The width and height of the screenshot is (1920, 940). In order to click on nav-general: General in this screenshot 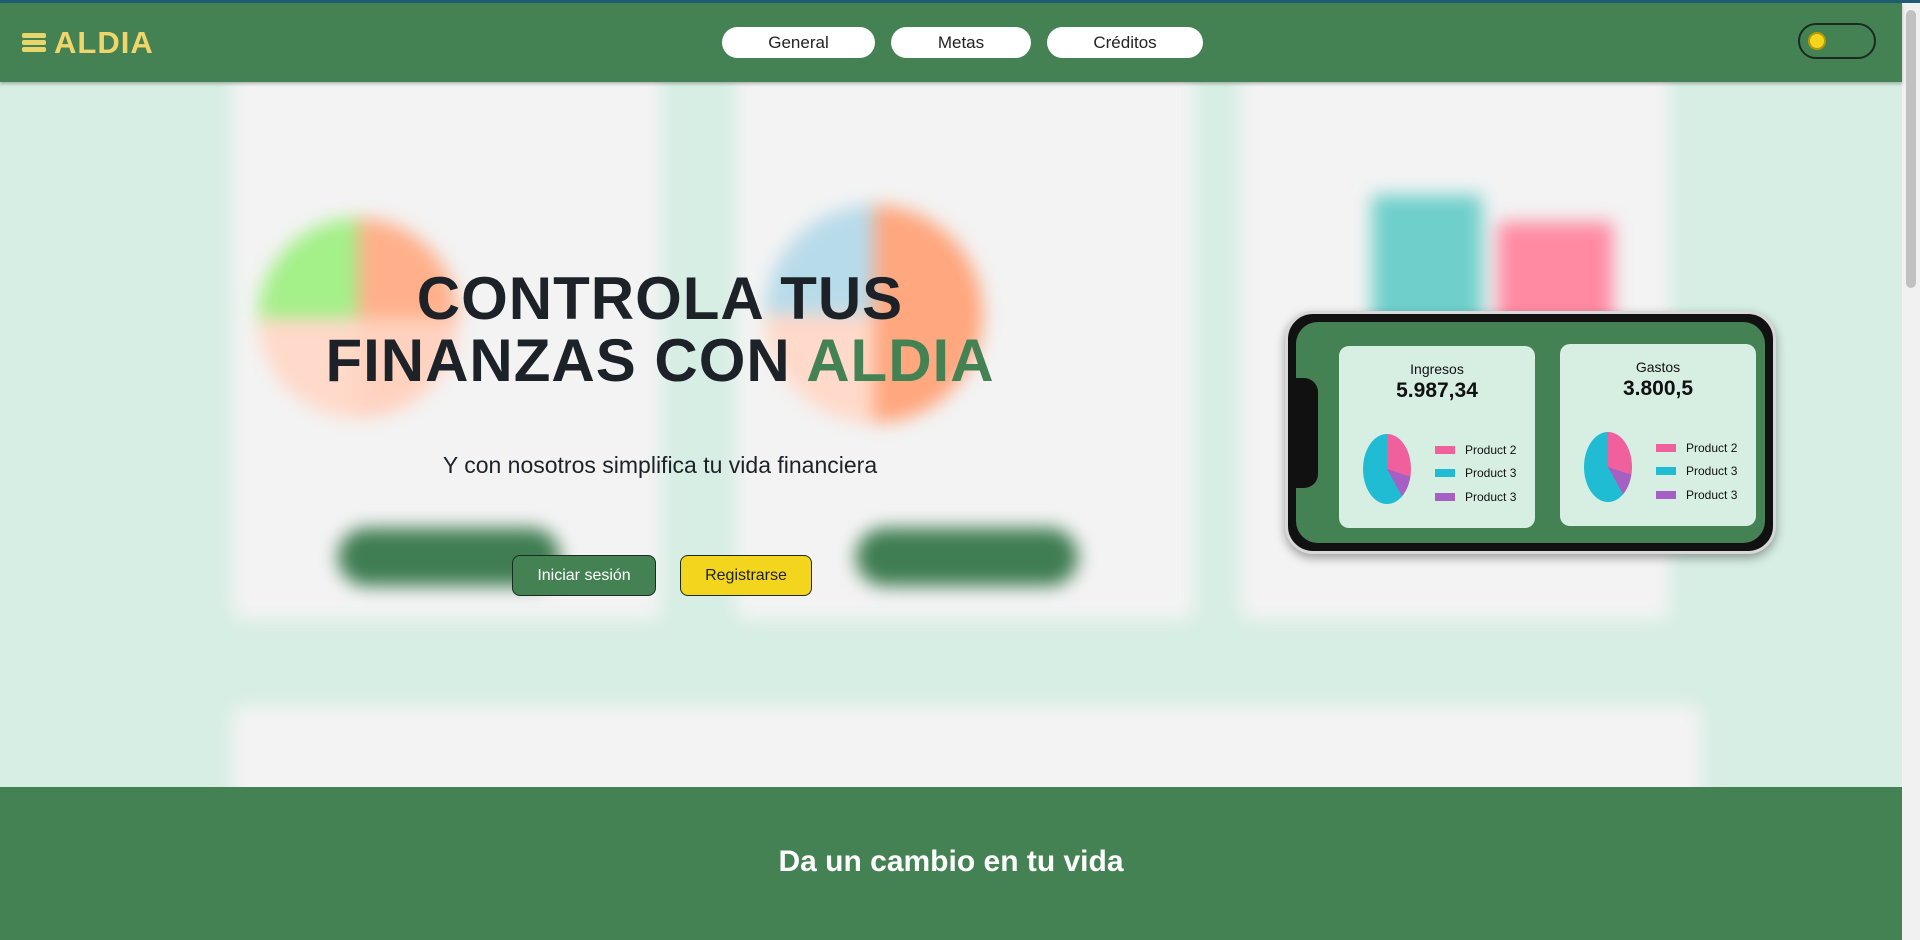, I will do `click(798, 42)`.